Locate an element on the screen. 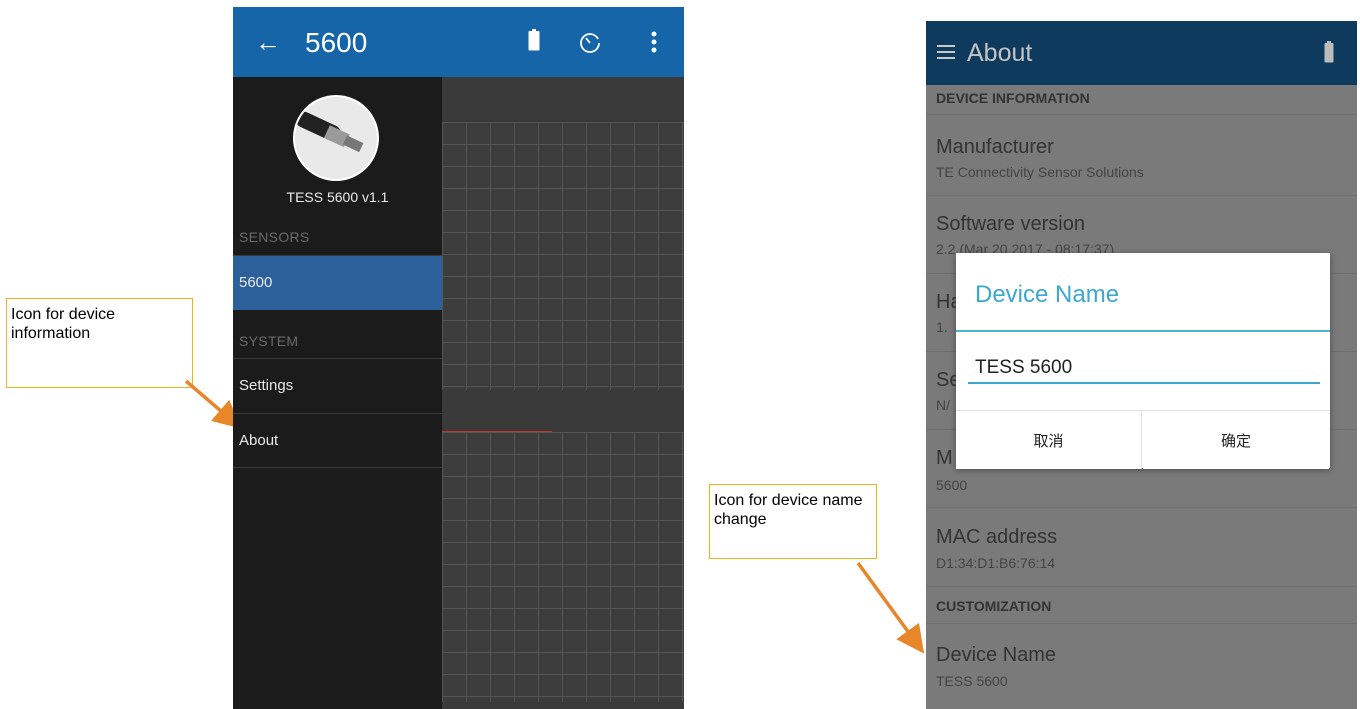 The width and height of the screenshot is (1360, 709). back-arrow-icon: ← is located at coordinates (268, 42).